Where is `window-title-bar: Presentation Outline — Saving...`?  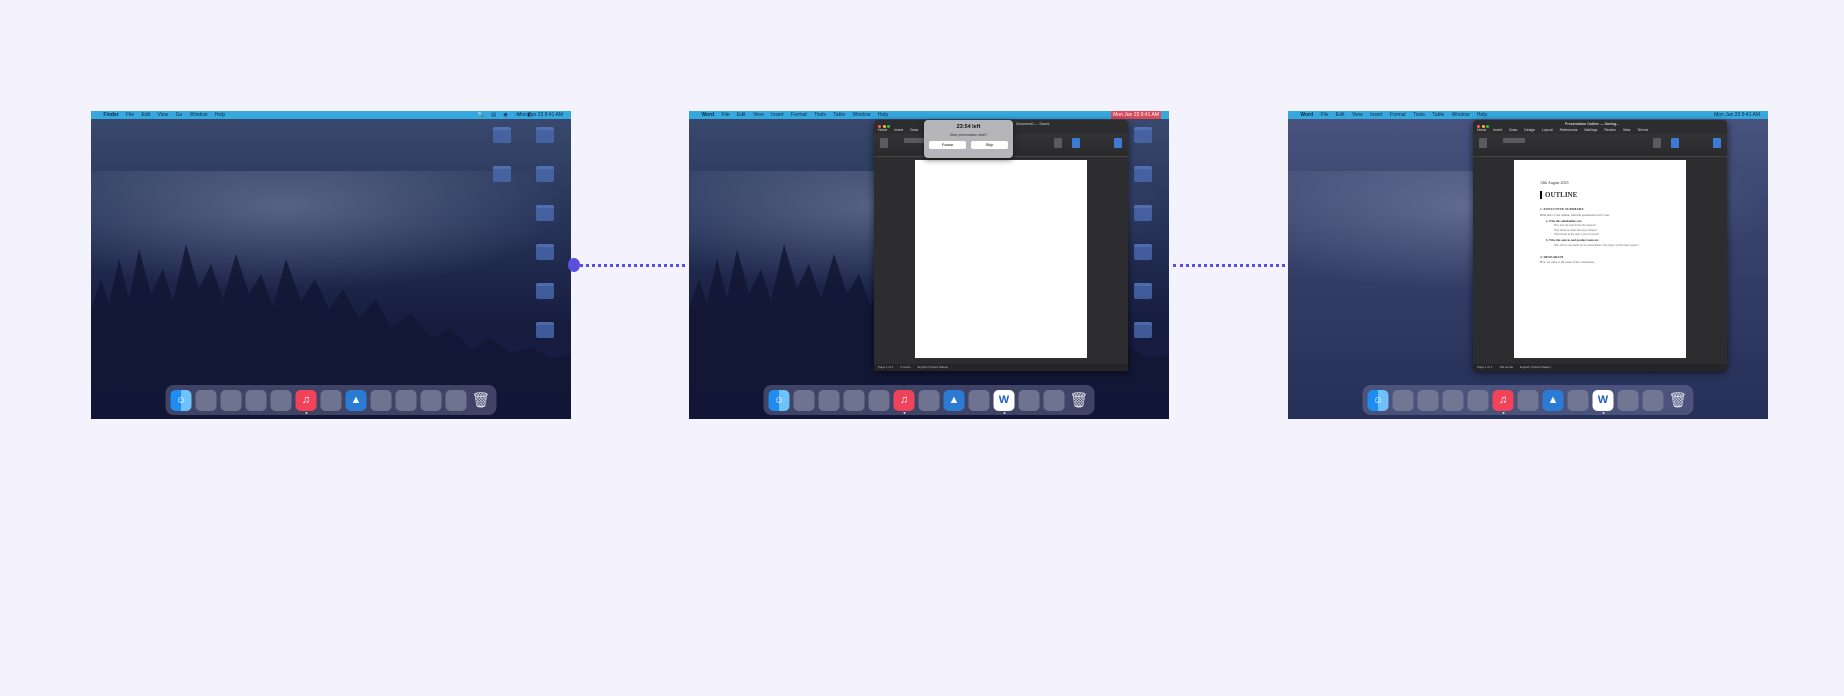 window-title-bar: Presentation Outline — Saving... is located at coordinates (1600, 124).